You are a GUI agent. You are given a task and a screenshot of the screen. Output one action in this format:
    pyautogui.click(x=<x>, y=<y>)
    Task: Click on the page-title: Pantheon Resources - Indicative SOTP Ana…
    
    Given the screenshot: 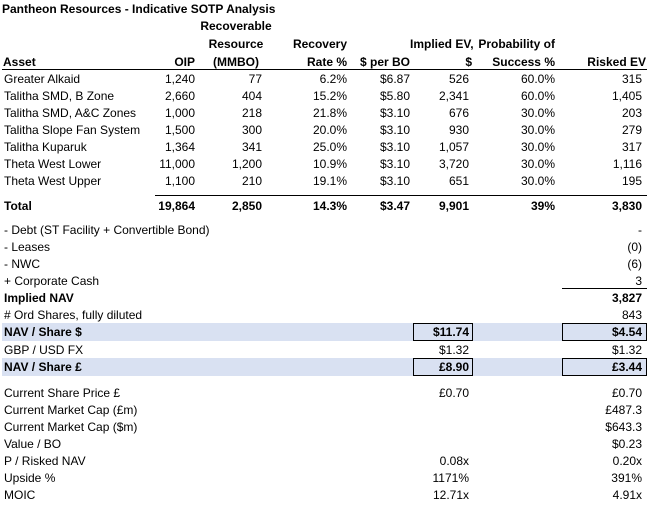 What is the action you would take?
    pyautogui.click(x=139, y=9)
    